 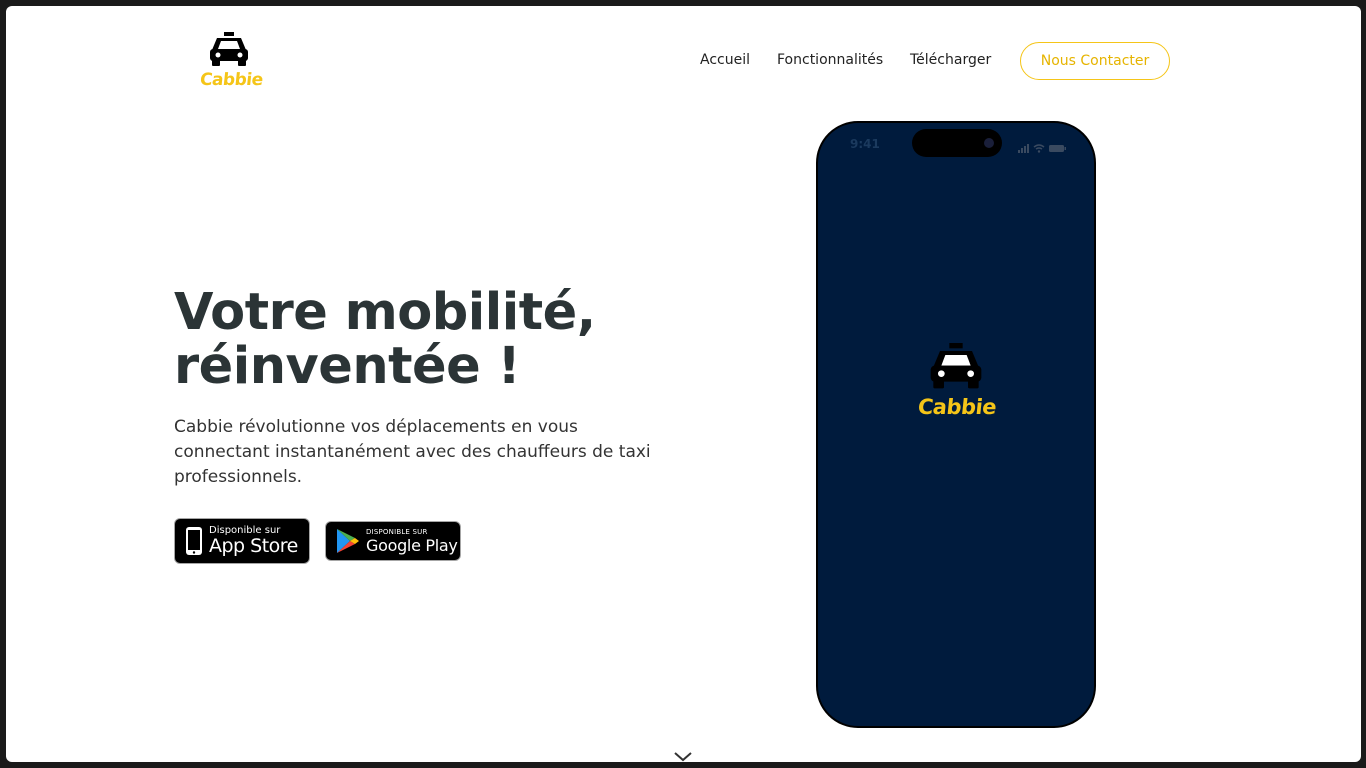 I want to click on dynamic-island, so click(x=957, y=143).